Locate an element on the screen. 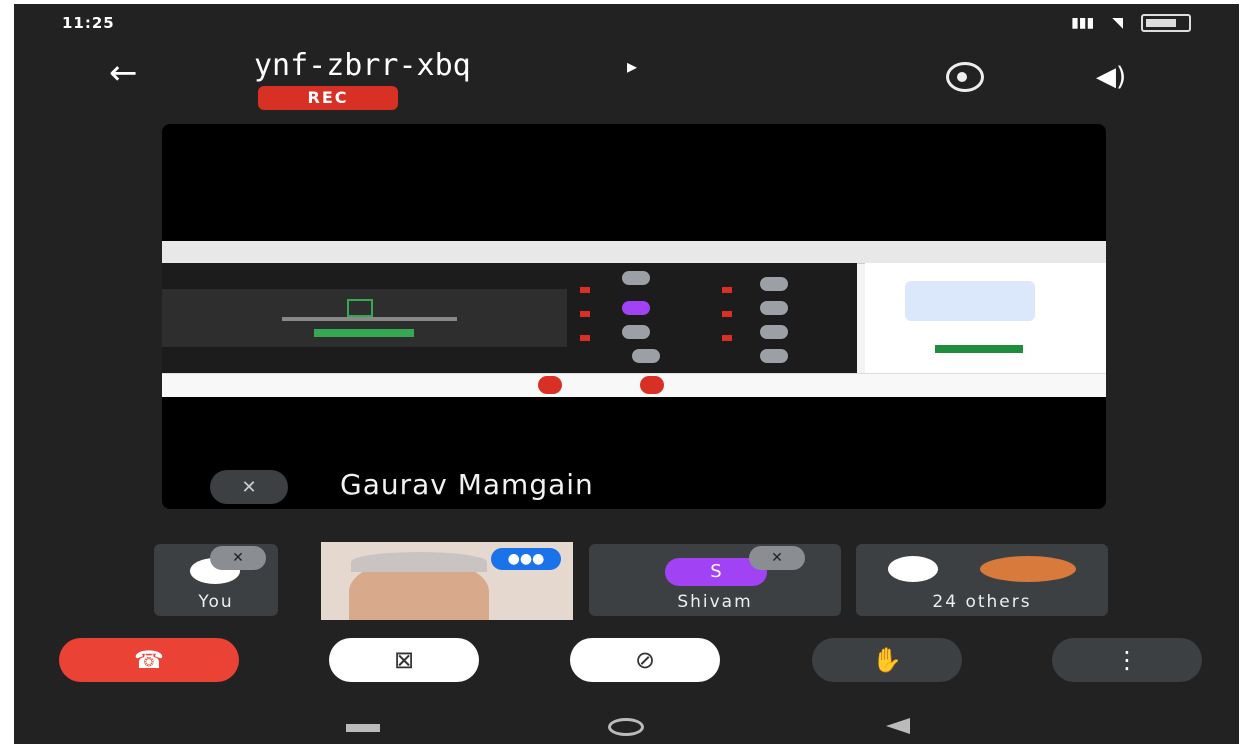 The height and width of the screenshot is (748, 1255). speaker-icon: ◀) is located at coordinates (1111, 77).